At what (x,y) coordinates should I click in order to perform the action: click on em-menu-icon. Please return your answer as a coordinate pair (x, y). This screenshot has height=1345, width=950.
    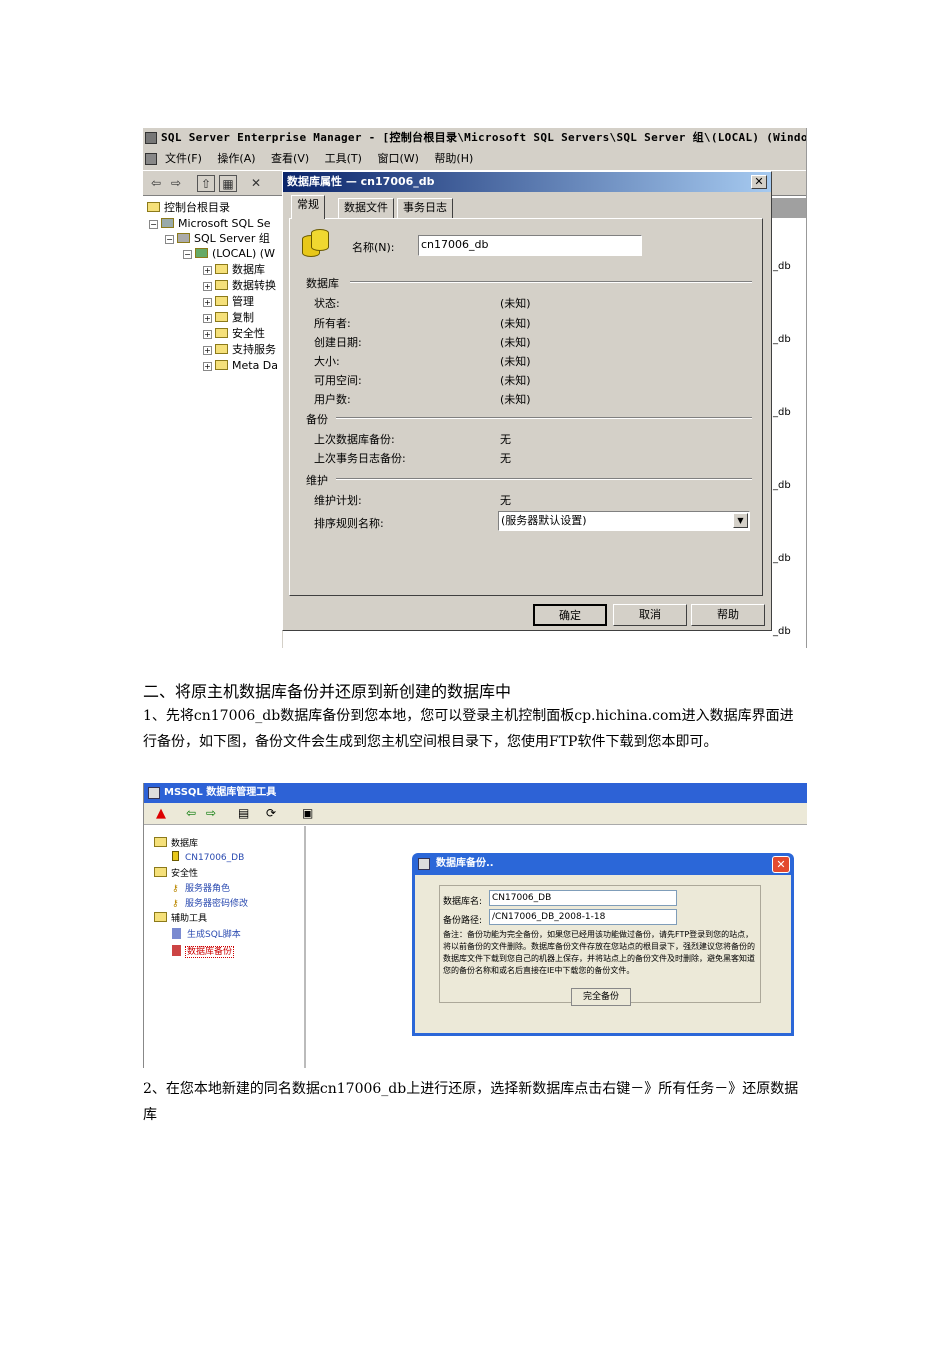
    Looking at the image, I should click on (151, 159).